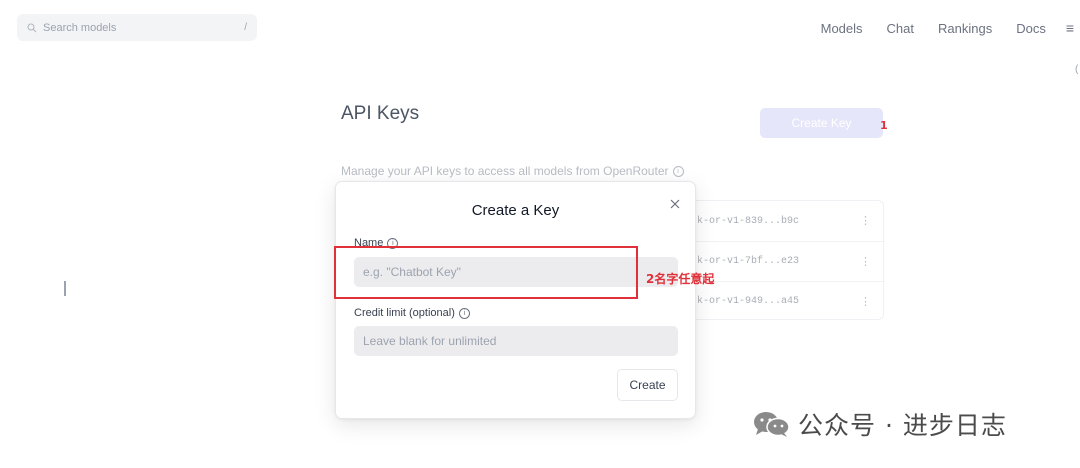 The height and width of the screenshot is (468, 1080). Describe the element at coordinates (1070, 28) in the screenshot. I see `menu-icon: ≡` at that location.